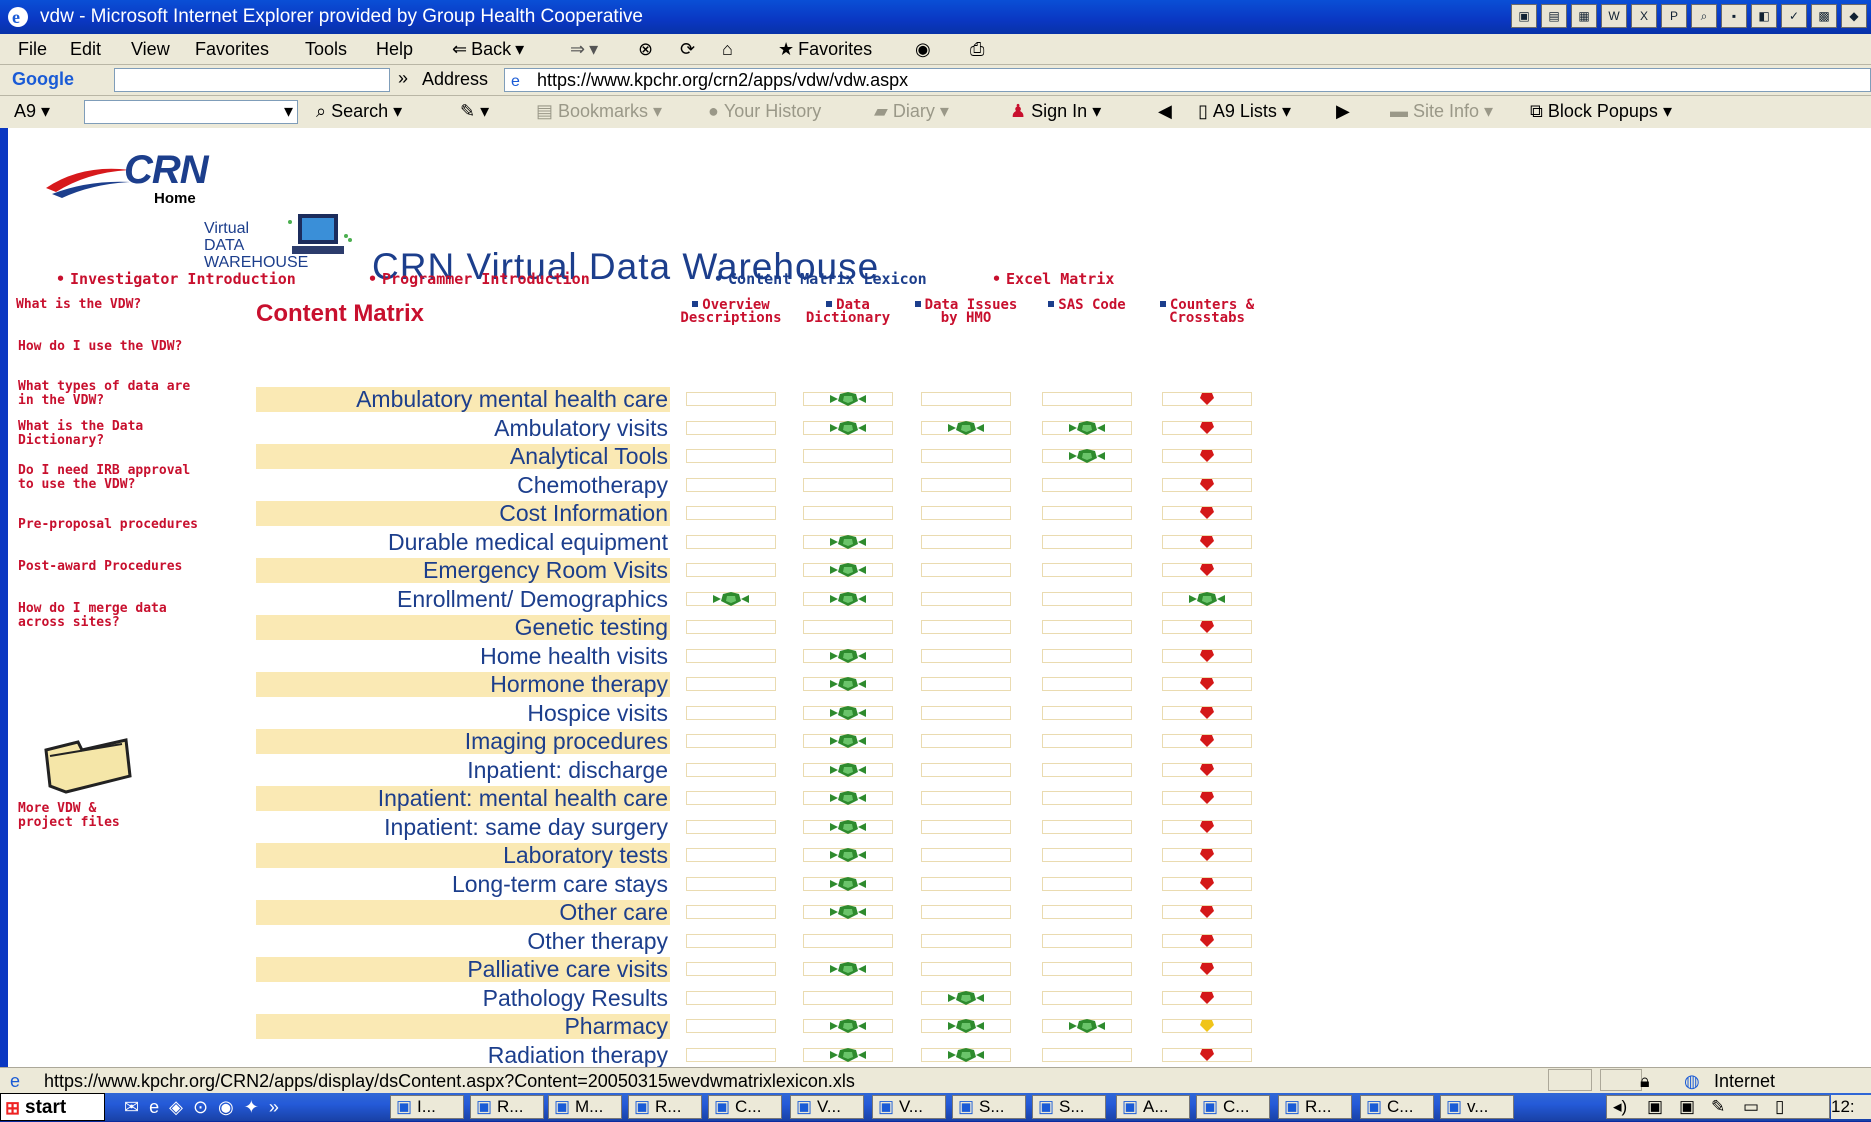  I want to click on app-icon: ⌕, so click(1704, 16).